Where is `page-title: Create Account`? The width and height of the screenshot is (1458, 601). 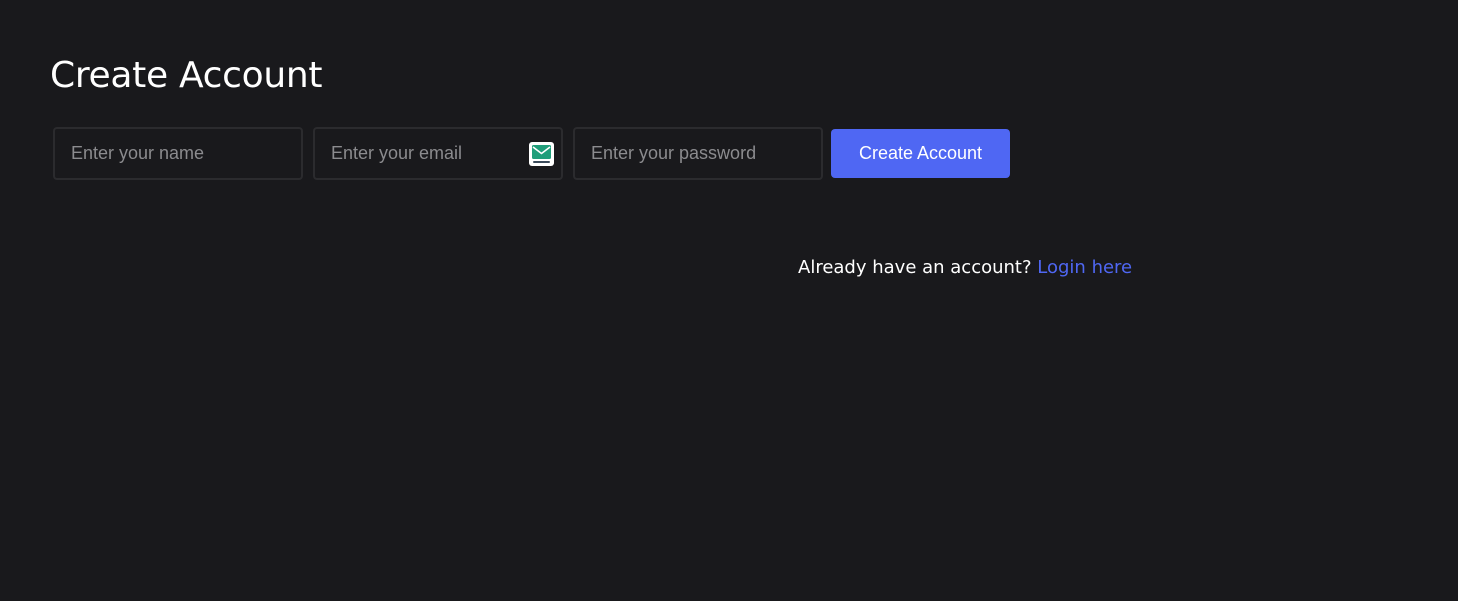
page-title: Create Account is located at coordinates (186, 75).